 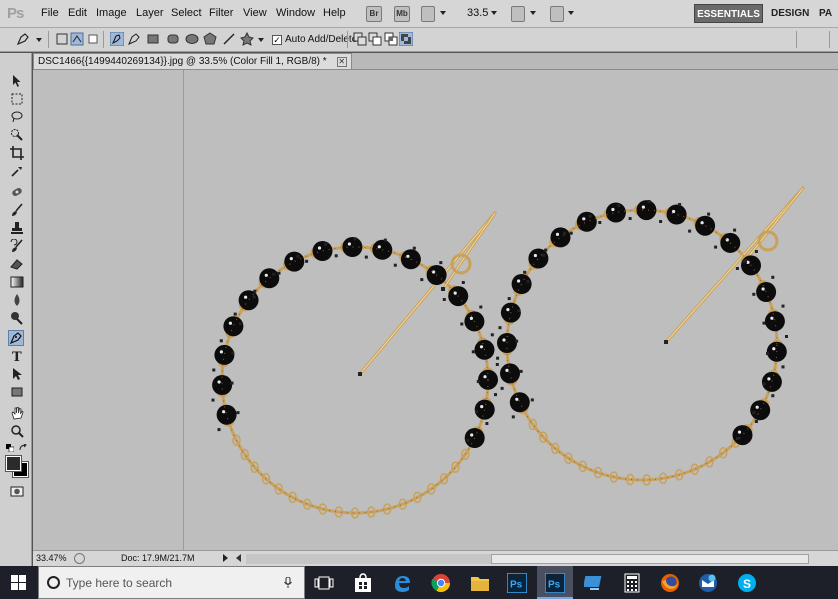 What do you see at coordinates (825, 13) in the screenshot?
I see `workspace-more: PA` at bounding box center [825, 13].